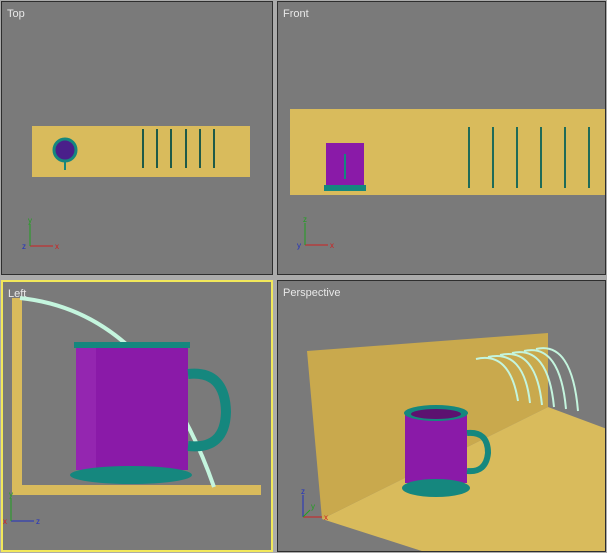 Image resolution: width=607 pixels, height=553 pixels. I want to click on front-view-scene: x z y, so click(447, 179).